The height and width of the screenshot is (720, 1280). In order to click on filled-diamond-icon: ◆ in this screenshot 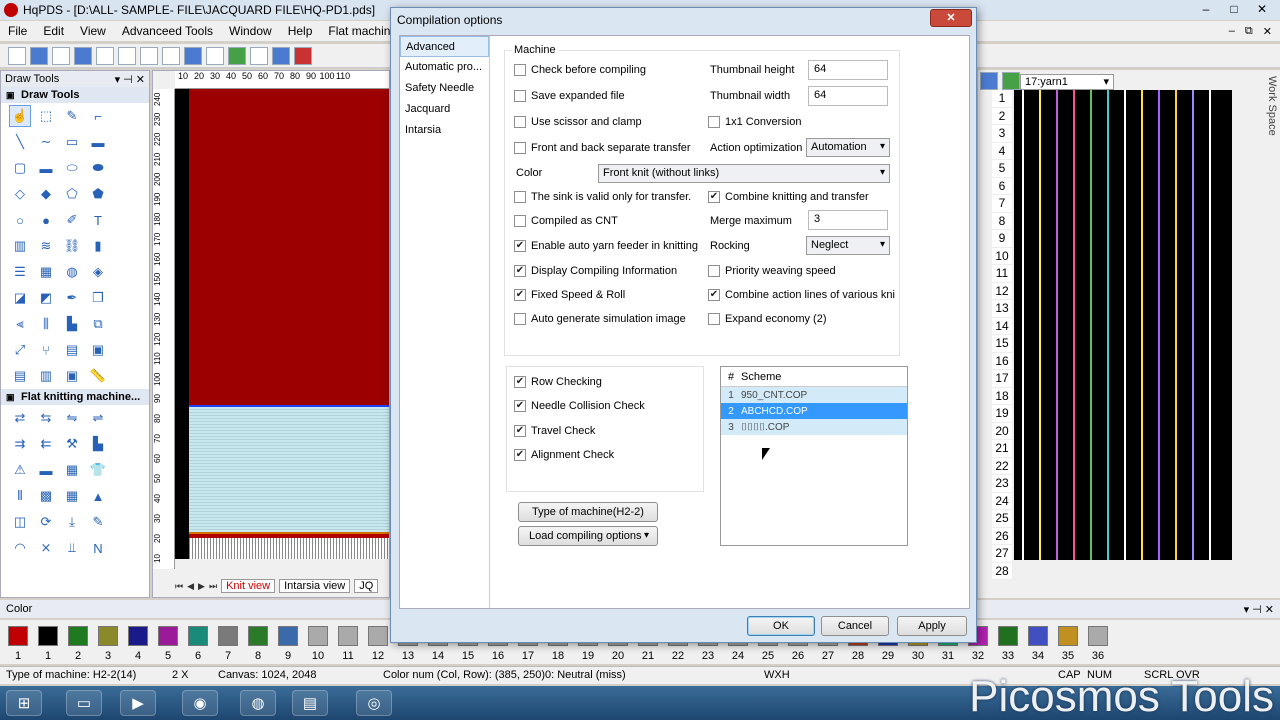, I will do `click(46, 194)`.